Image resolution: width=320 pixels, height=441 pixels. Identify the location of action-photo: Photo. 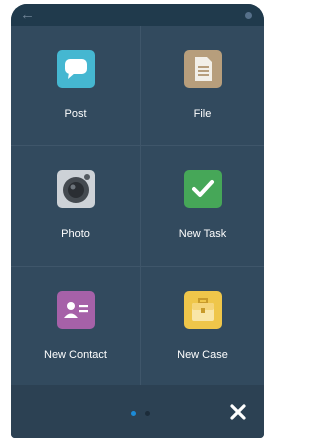
(76, 206).